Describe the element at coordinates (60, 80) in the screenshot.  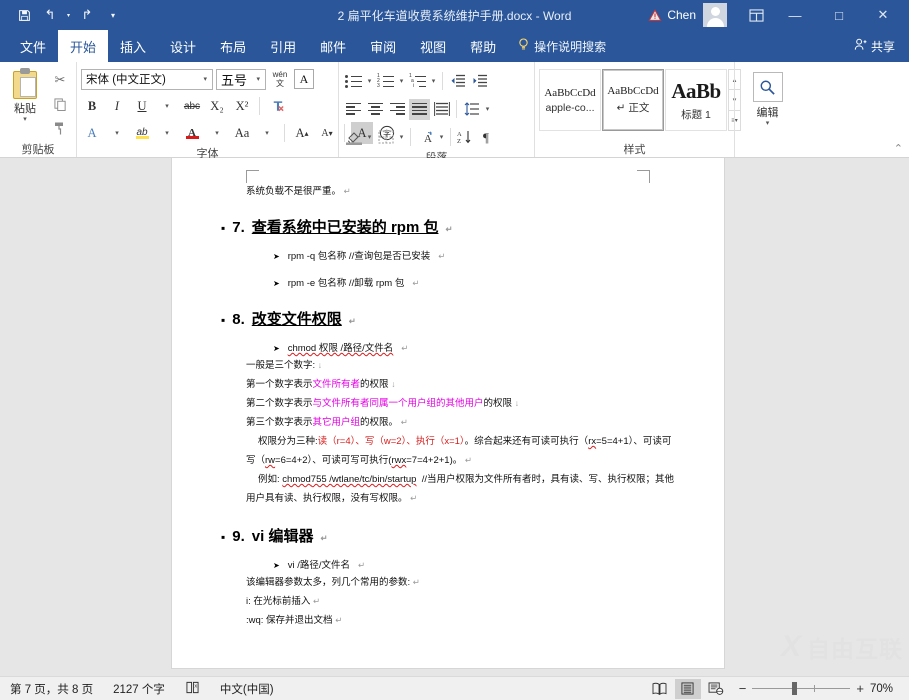
I see `scissors-icon: ✂` at that location.